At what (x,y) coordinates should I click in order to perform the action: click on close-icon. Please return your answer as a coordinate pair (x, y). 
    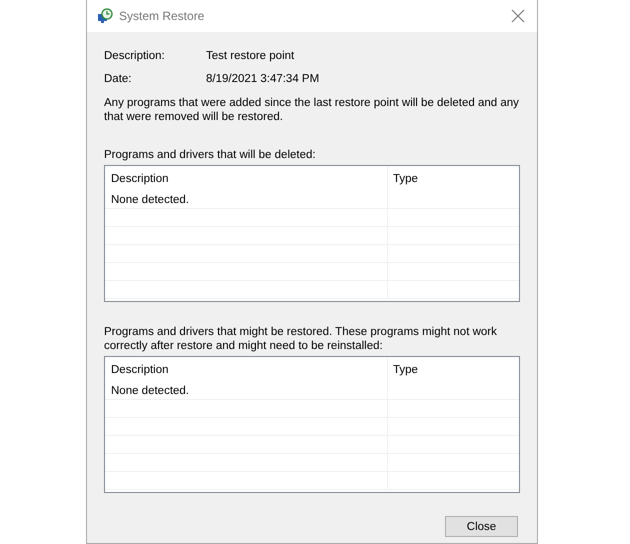
    Looking at the image, I should click on (518, 16).